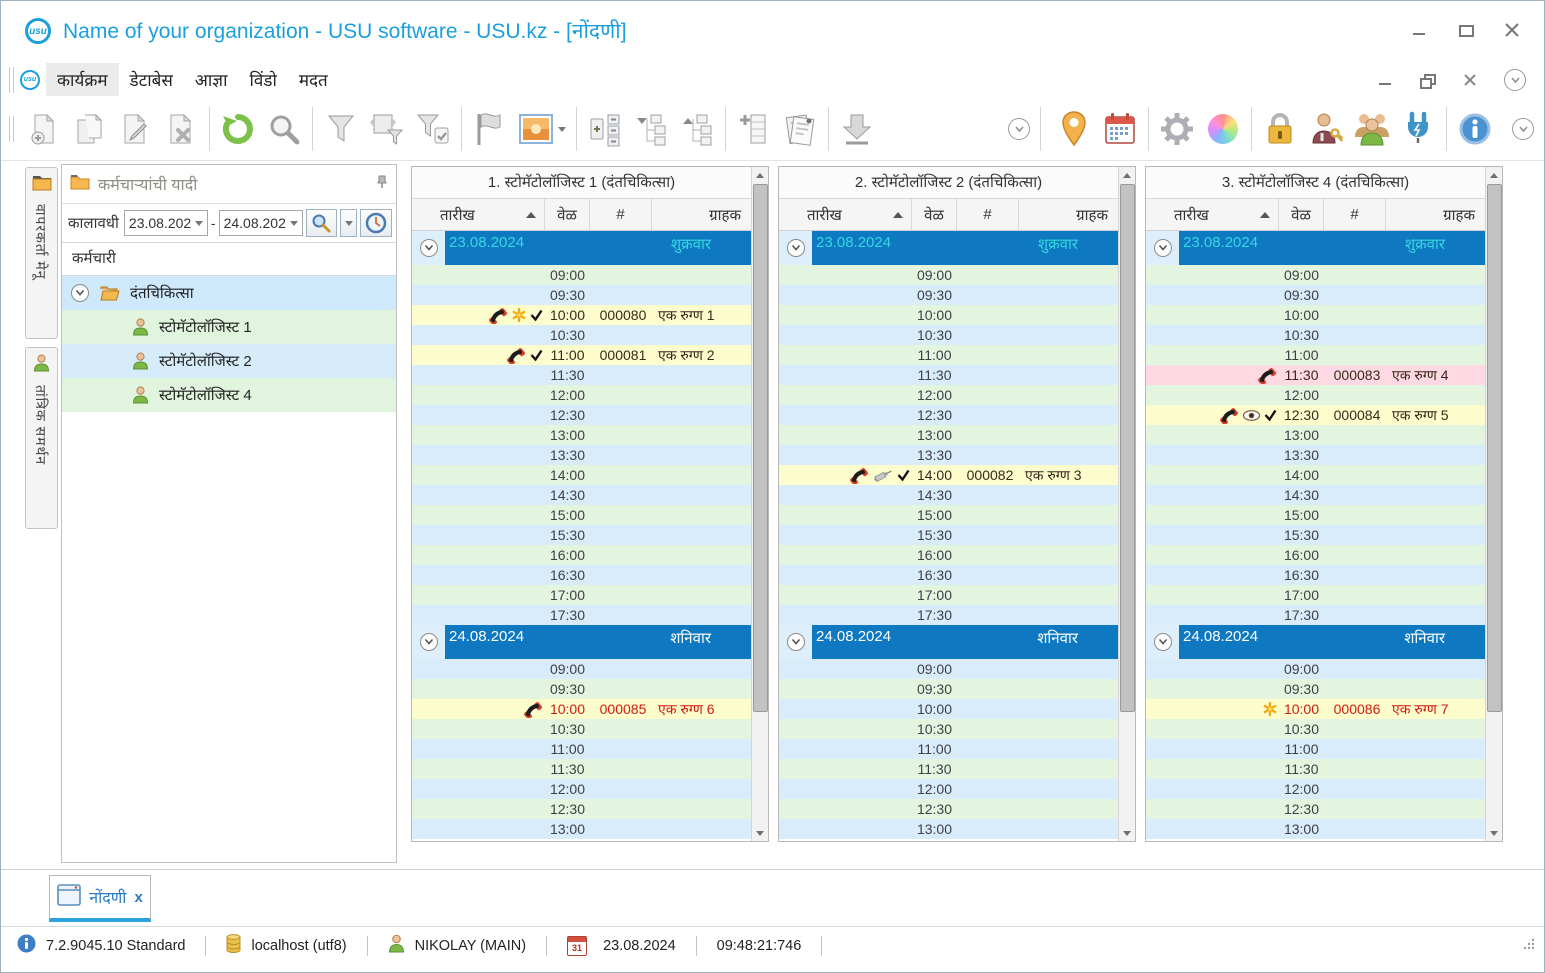  Describe the element at coordinates (561, 129) in the screenshot. I see `image-view-dropdown-caret` at that location.